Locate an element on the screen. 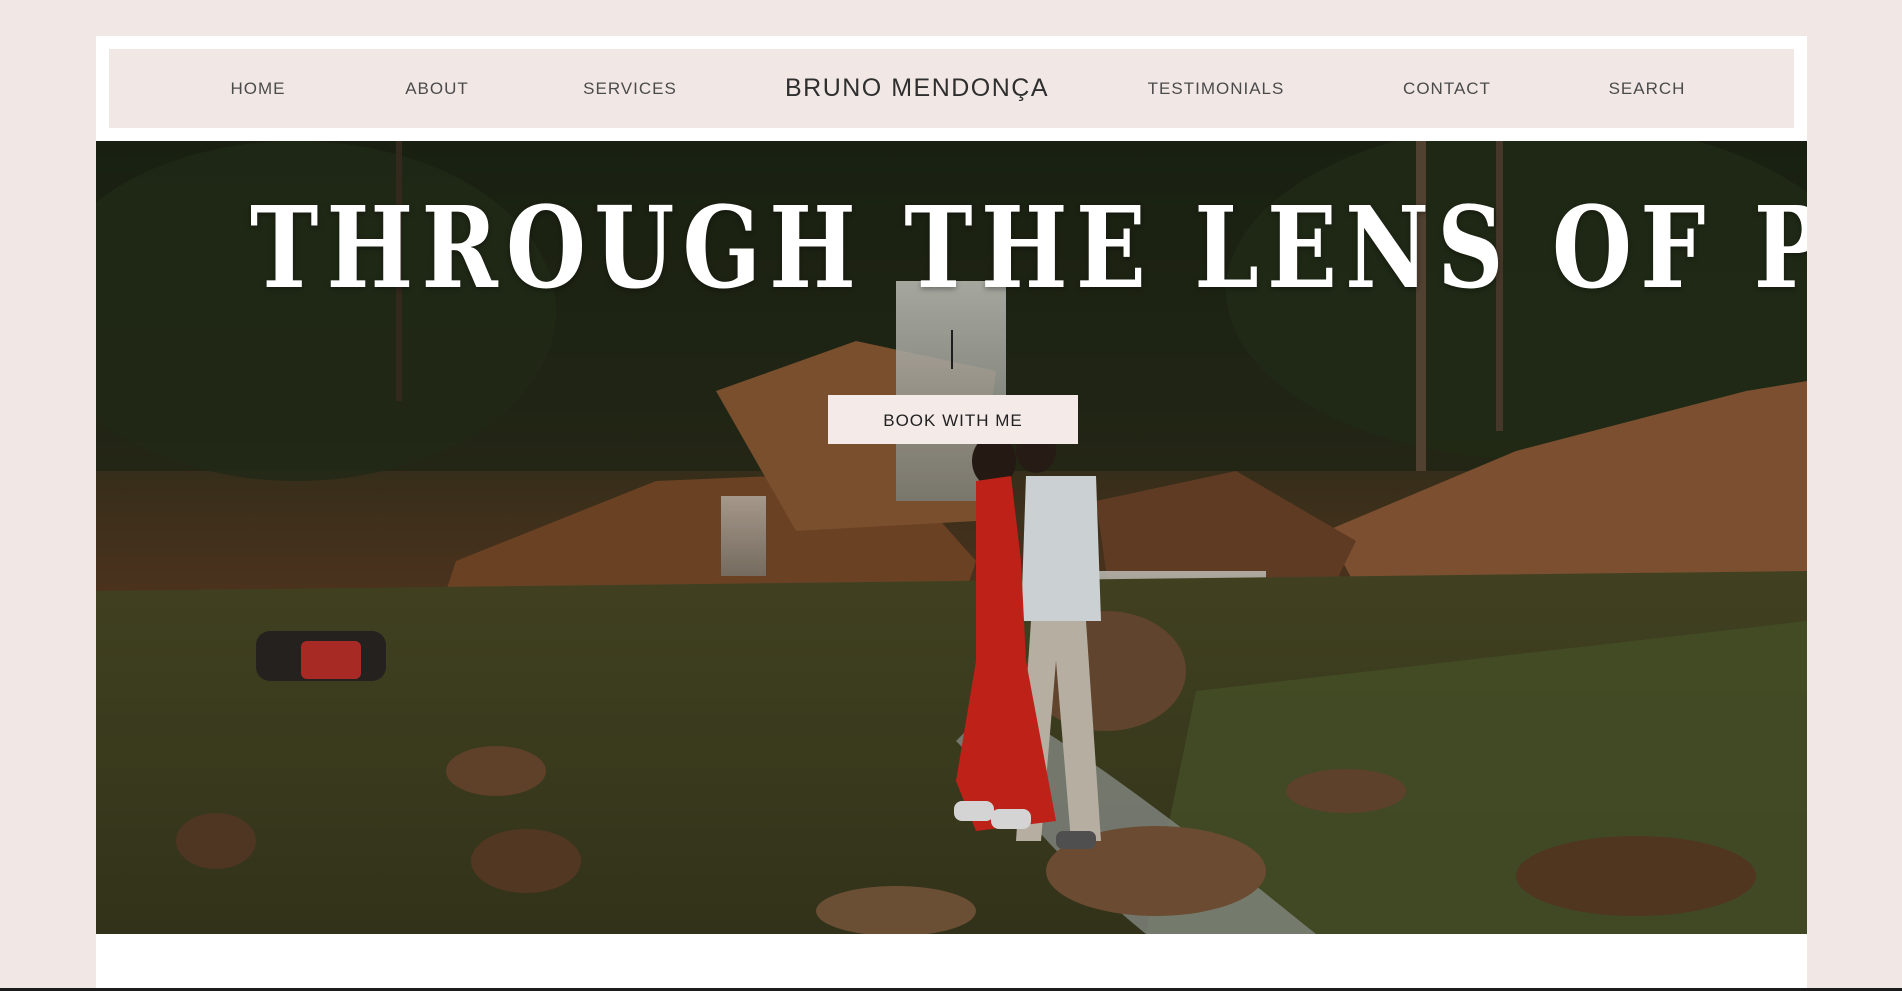  nav-home-link: HOME is located at coordinates (258, 88).